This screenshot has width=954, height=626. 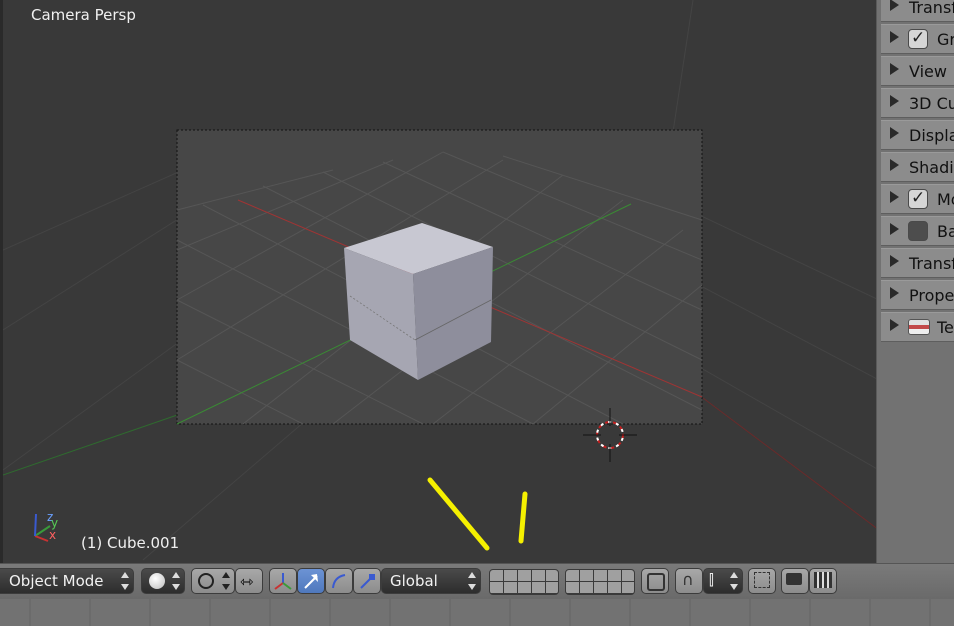 I want to click on scale-manipulator-button, so click(x=367, y=581).